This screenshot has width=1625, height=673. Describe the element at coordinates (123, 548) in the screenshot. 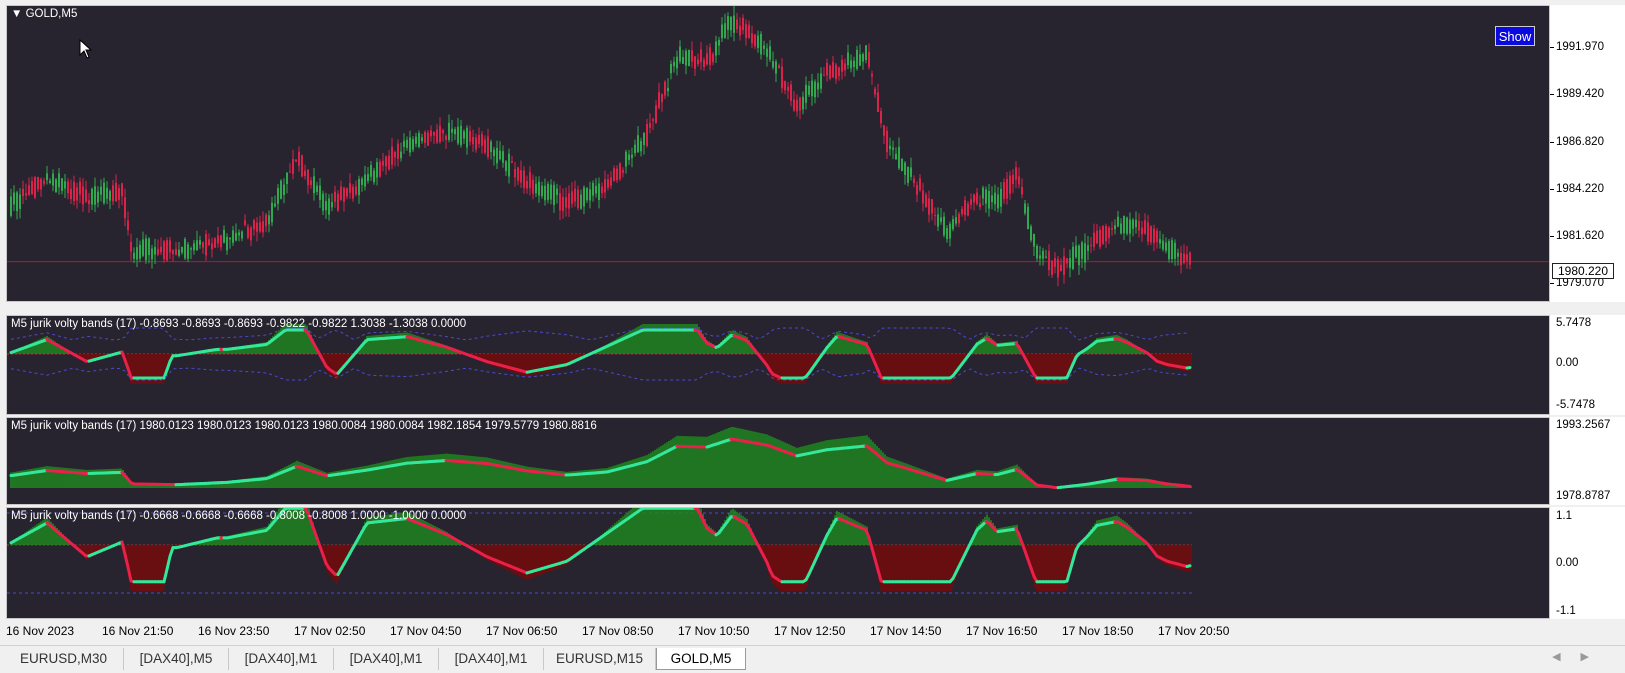

I see `signal-line` at that location.